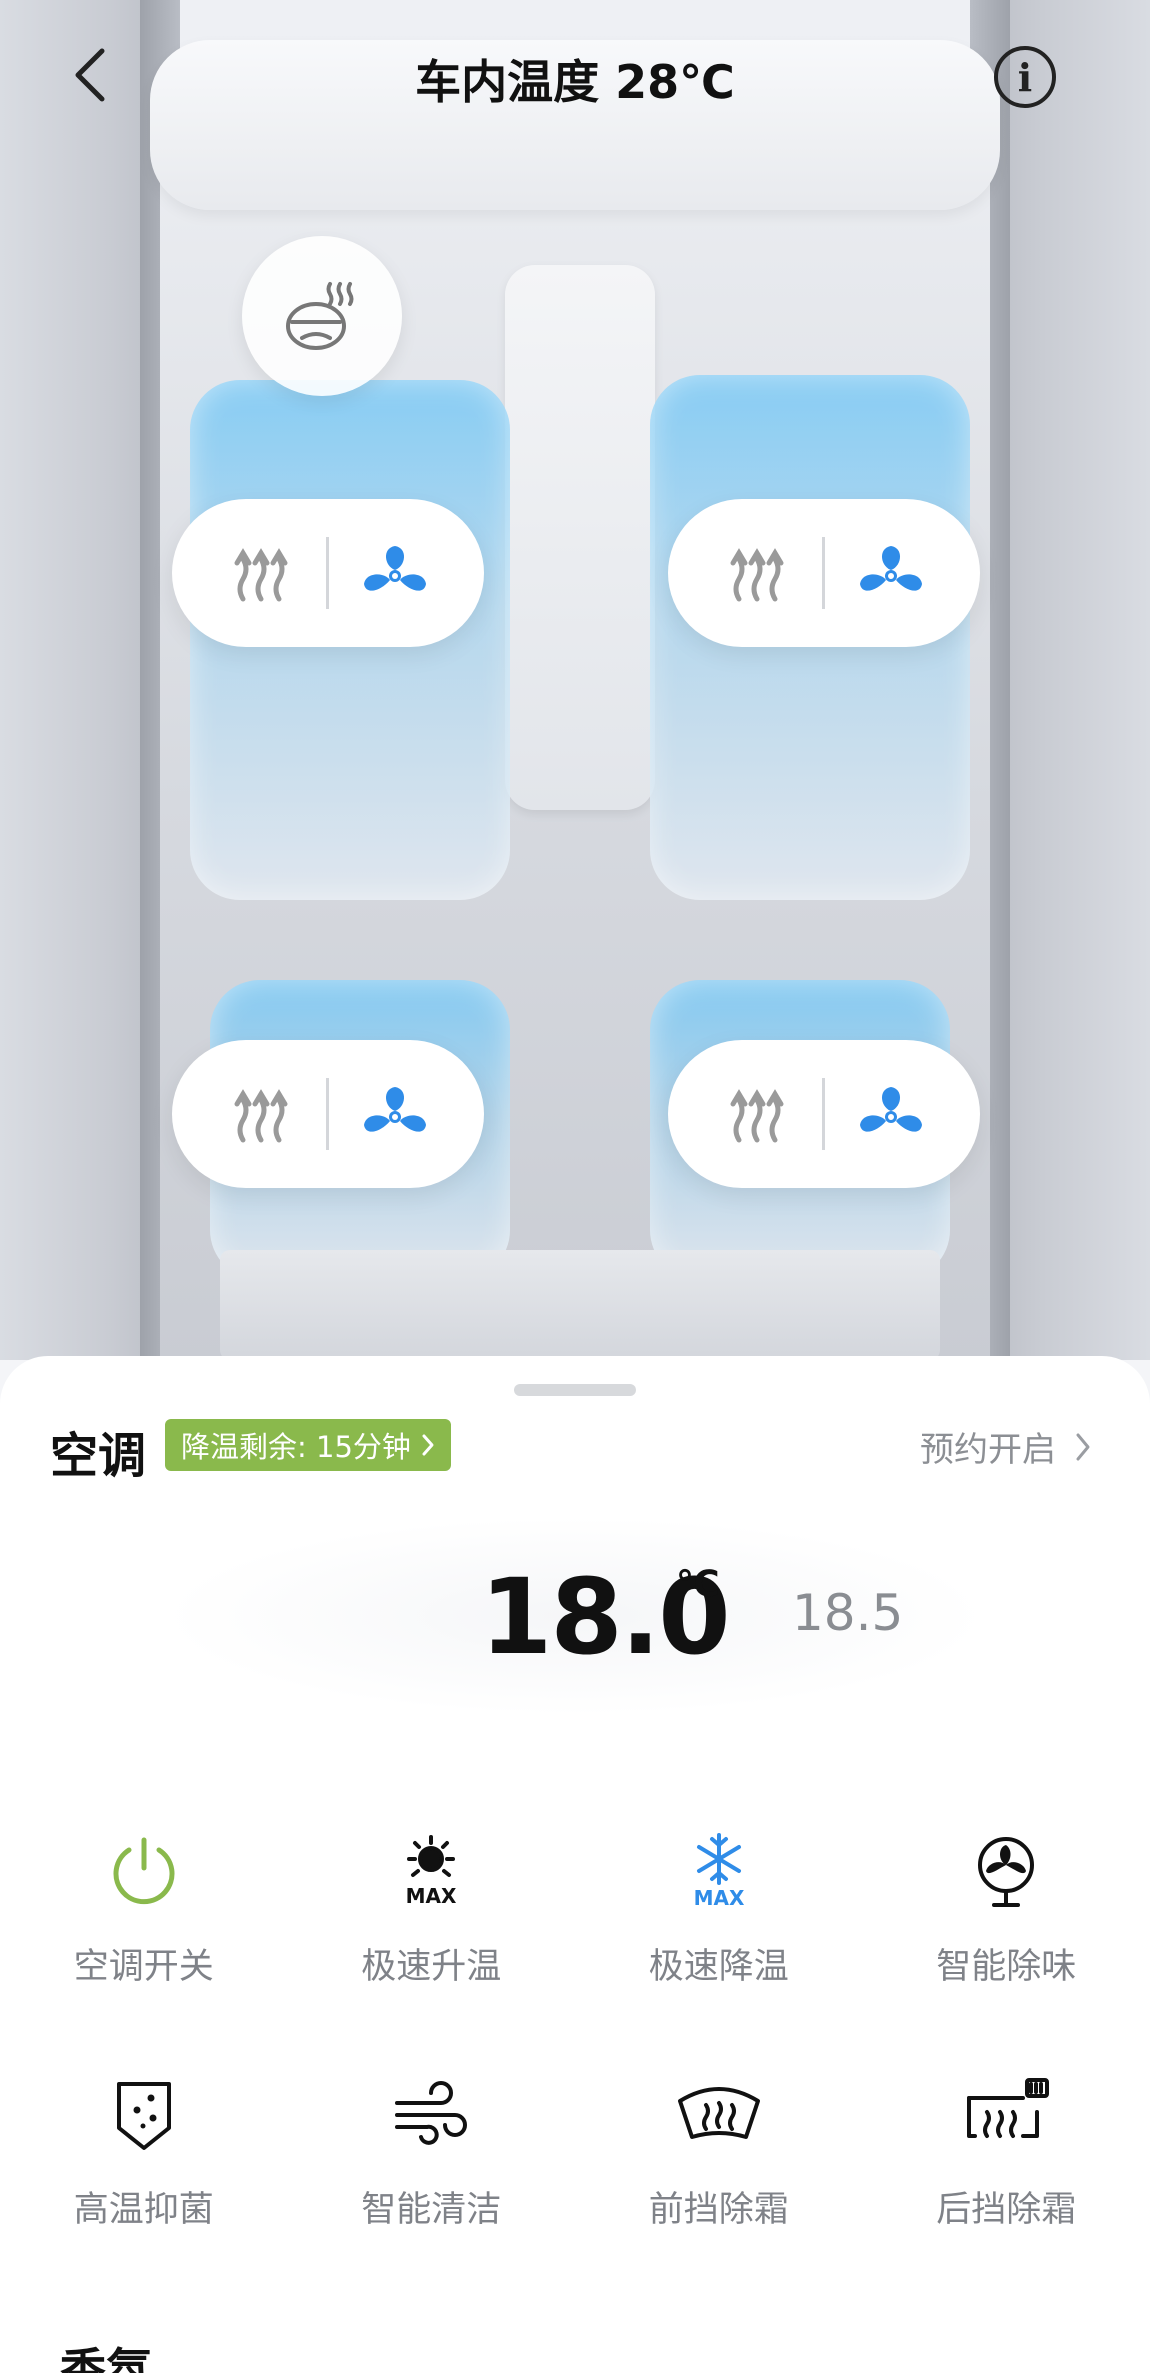 Image resolution: width=1150 pixels, height=2373 pixels. What do you see at coordinates (98, 1456) in the screenshot?
I see `ac-section-title: 空调` at bounding box center [98, 1456].